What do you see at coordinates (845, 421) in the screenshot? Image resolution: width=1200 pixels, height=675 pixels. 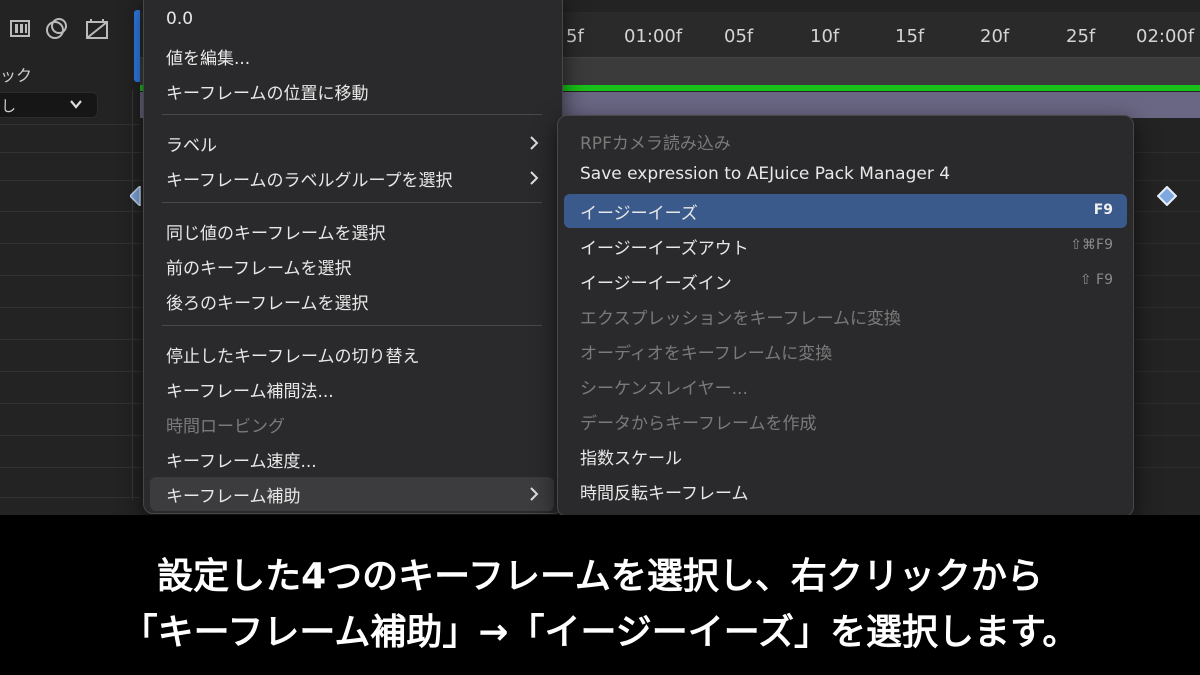 I see `submenu-item-keyframes-from-data: データからキーフレームを作成` at bounding box center [845, 421].